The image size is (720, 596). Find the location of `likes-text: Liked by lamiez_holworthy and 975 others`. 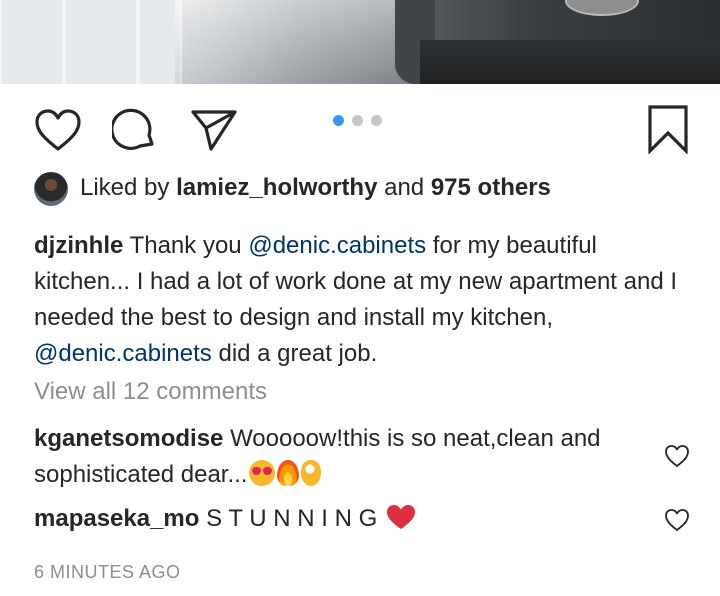

likes-text: Liked by lamiez_holworthy and 975 others is located at coordinates (315, 188).